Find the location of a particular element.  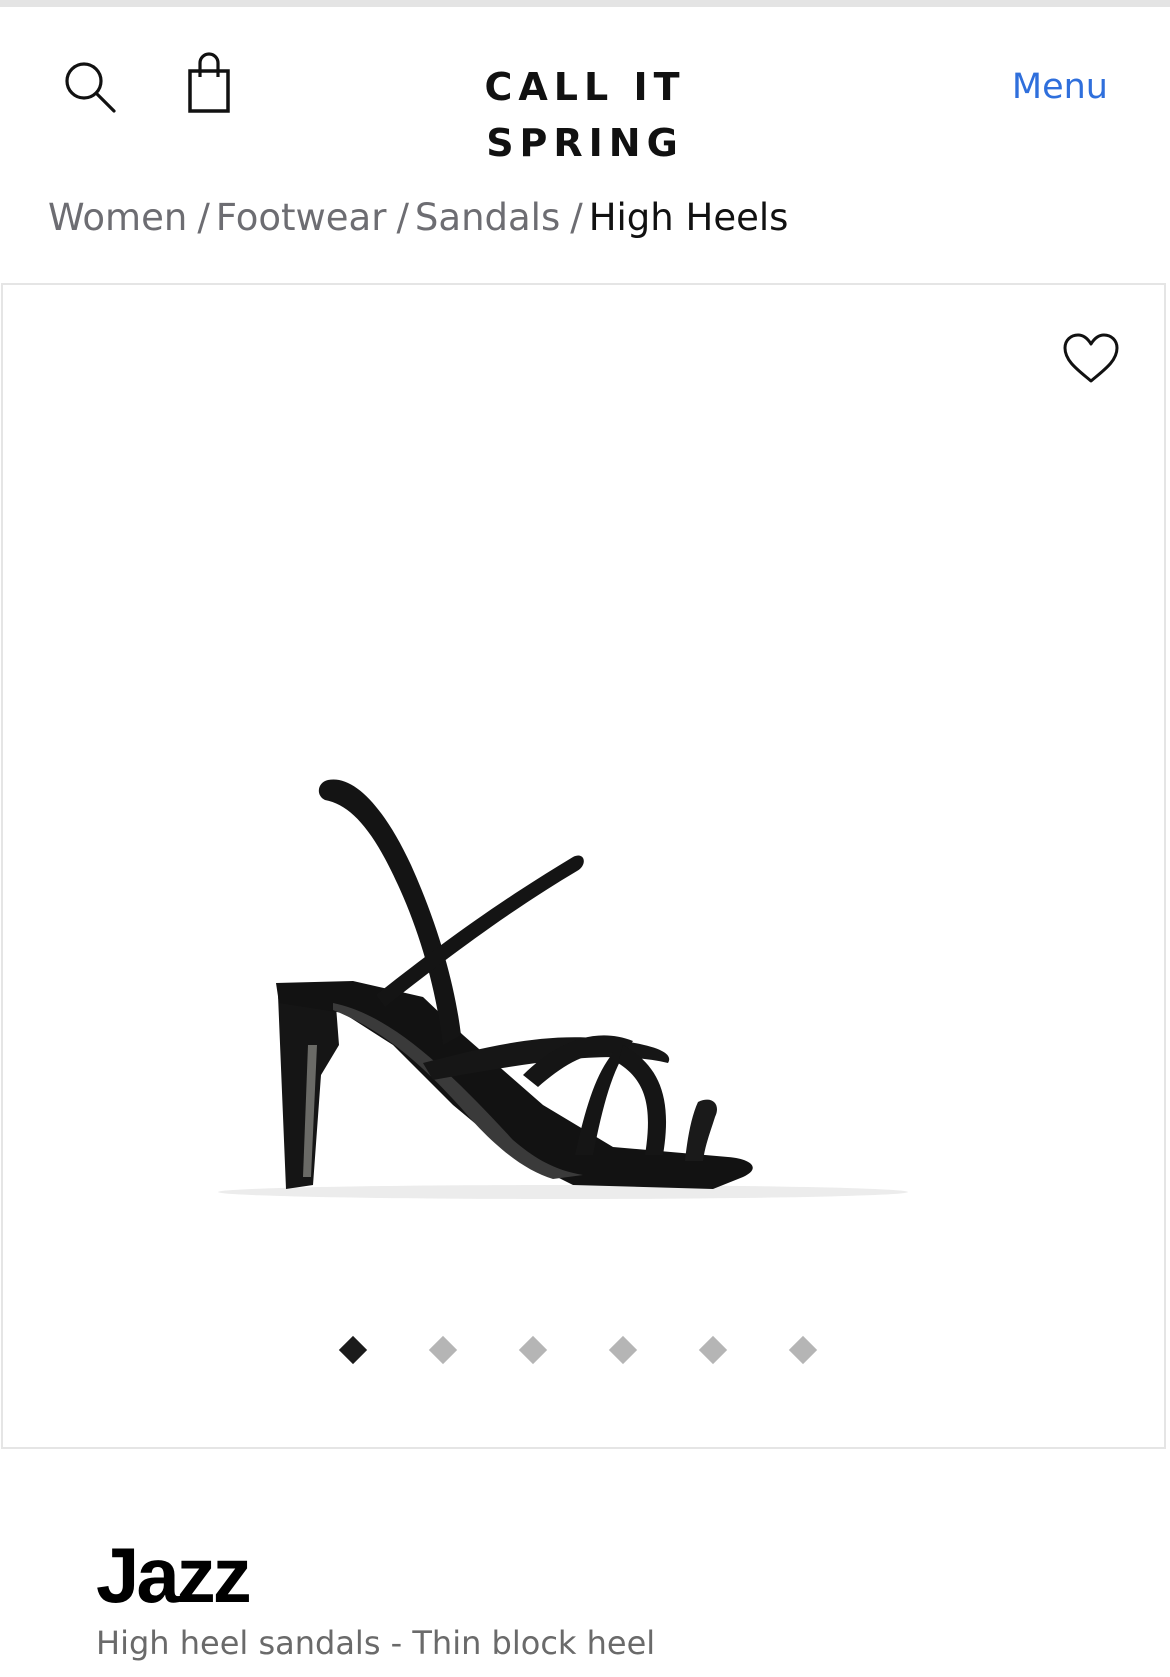

breadcrumb-sandals: Sandals is located at coordinates (487, 217).